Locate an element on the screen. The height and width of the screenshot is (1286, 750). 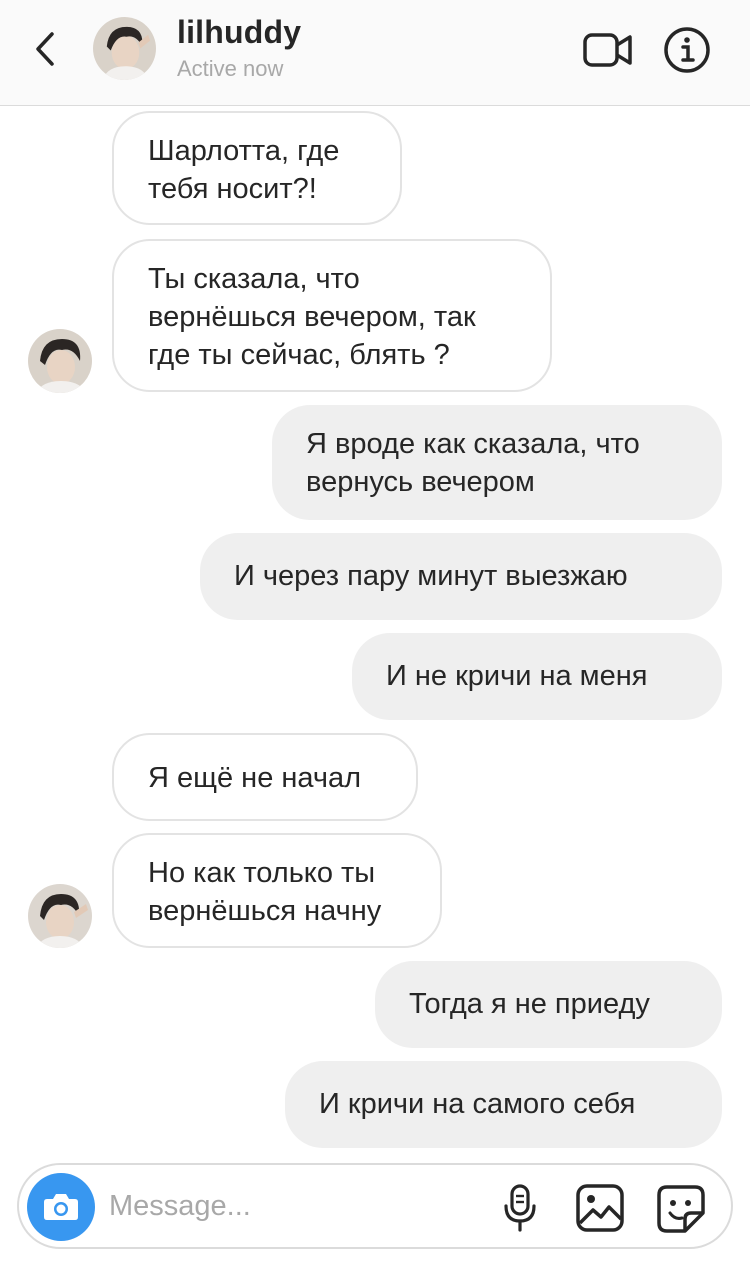
message-outgoing: Тогда я не приеду is located at coordinates (548, 1004).